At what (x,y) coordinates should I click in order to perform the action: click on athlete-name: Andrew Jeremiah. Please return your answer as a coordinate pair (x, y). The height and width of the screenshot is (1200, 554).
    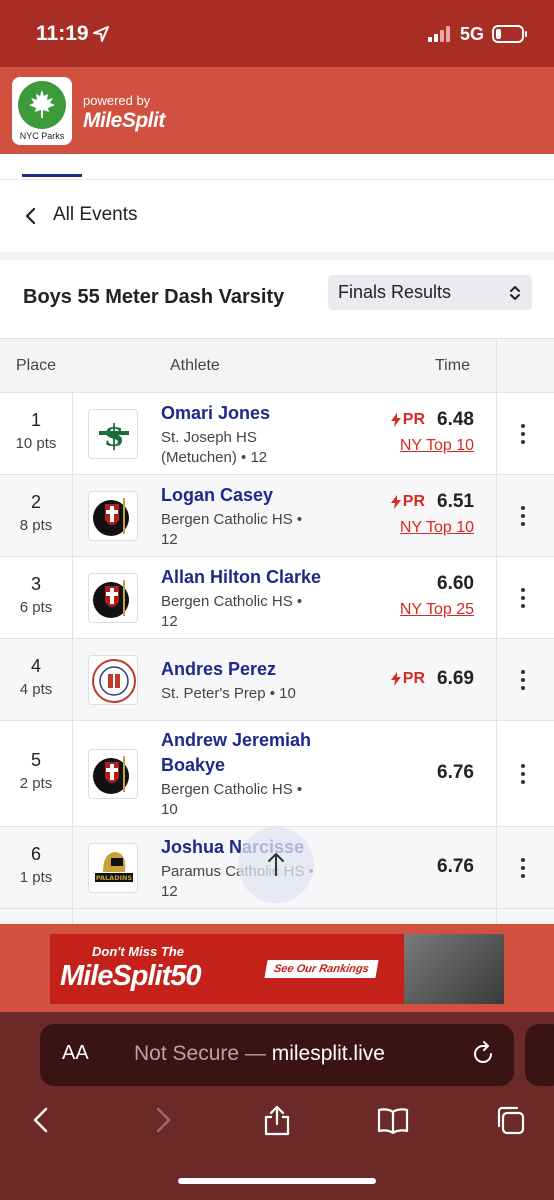
    Looking at the image, I should click on (248, 740).